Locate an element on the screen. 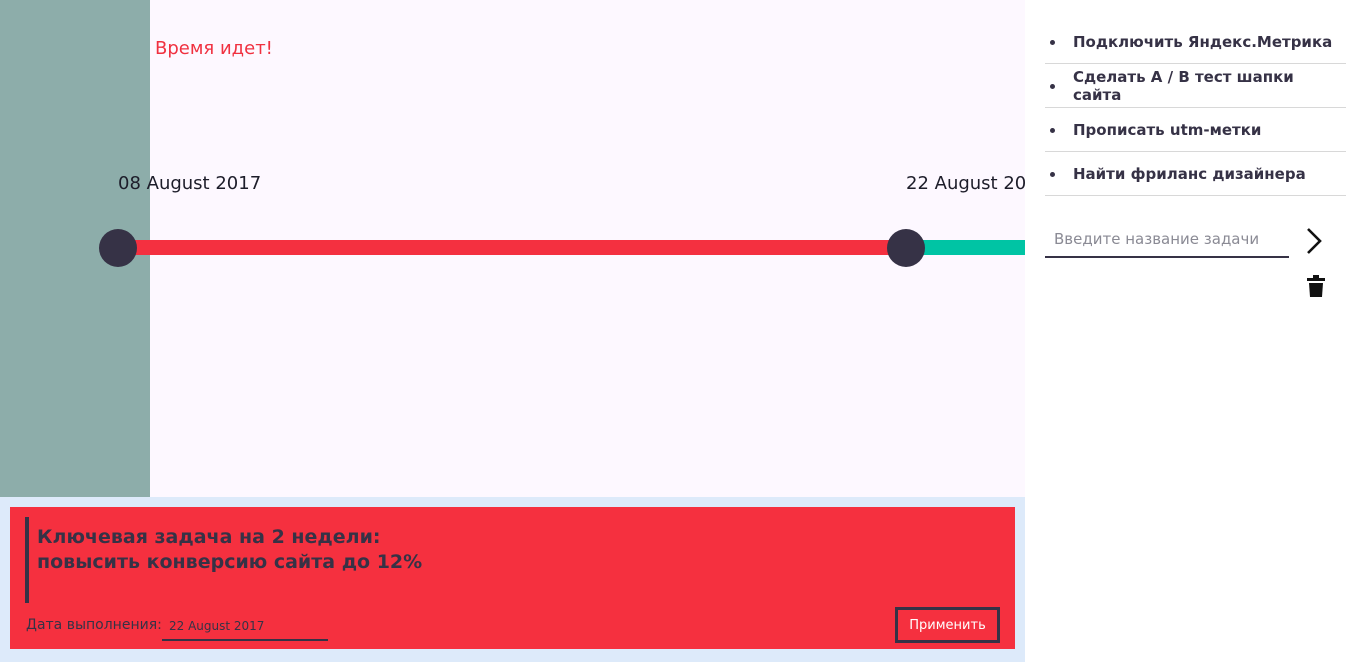 The height and width of the screenshot is (662, 1366). task-item: Подключить Яндекс.Метрика is located at coordinates (1195, 42).